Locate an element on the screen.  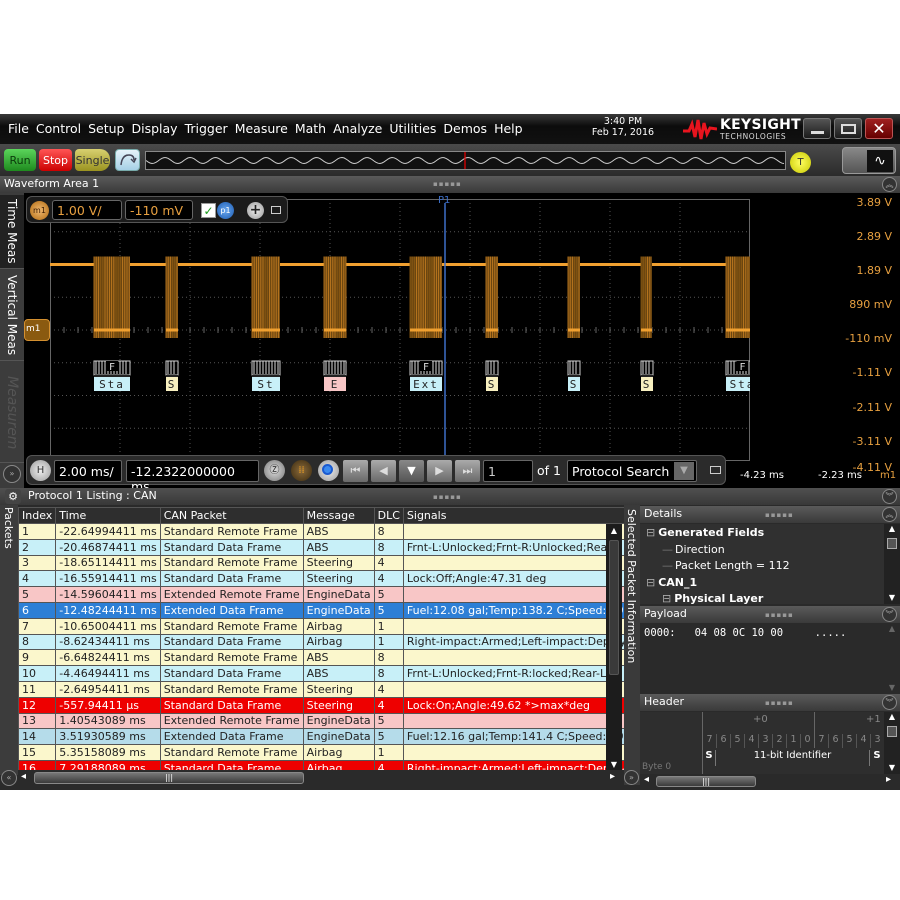
field-sof: S is located at coordinates (709, 758).